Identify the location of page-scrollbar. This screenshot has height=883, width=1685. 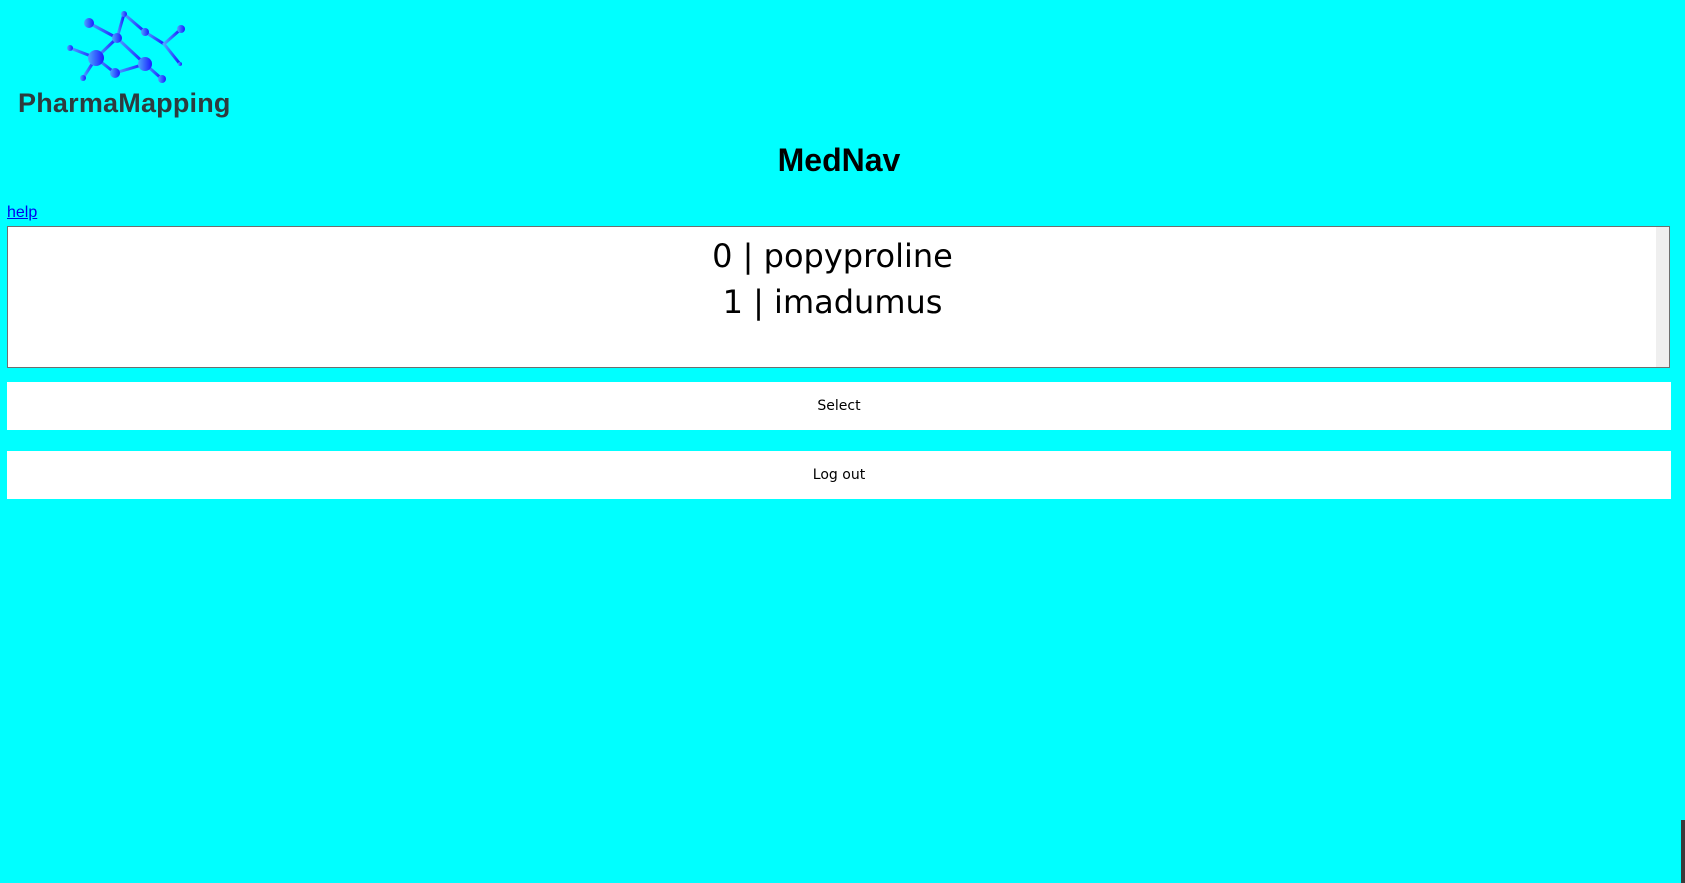
(1683, 851).